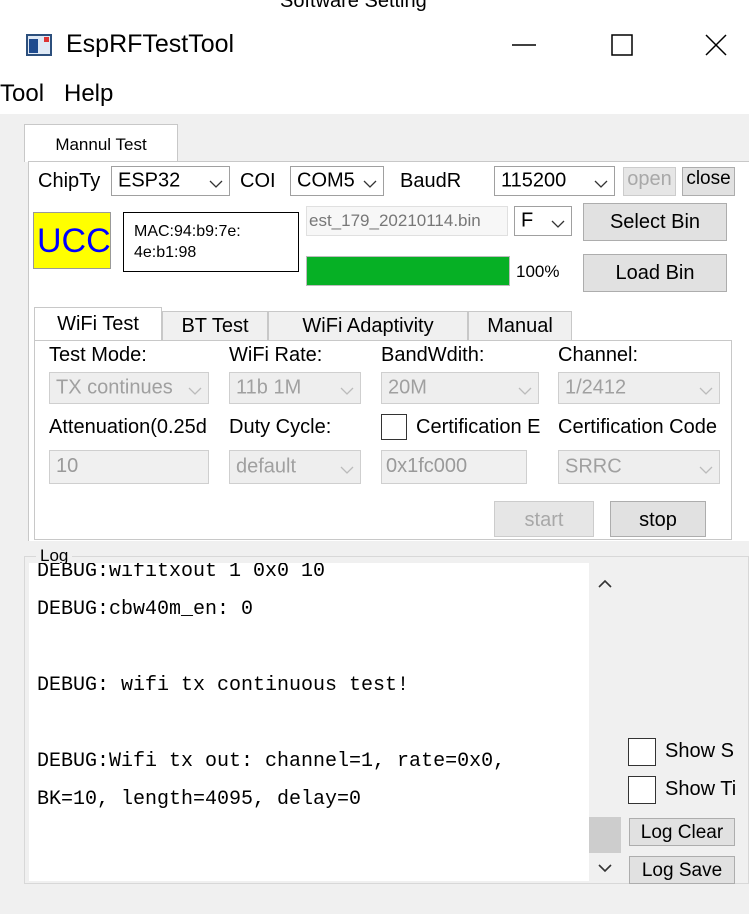 The width and height of the screenshot is (749, 914). What do you see at coordinates (527, 220) in the screenshot?
I see `flash-mode-value: F` at bounding box center [527, 220].